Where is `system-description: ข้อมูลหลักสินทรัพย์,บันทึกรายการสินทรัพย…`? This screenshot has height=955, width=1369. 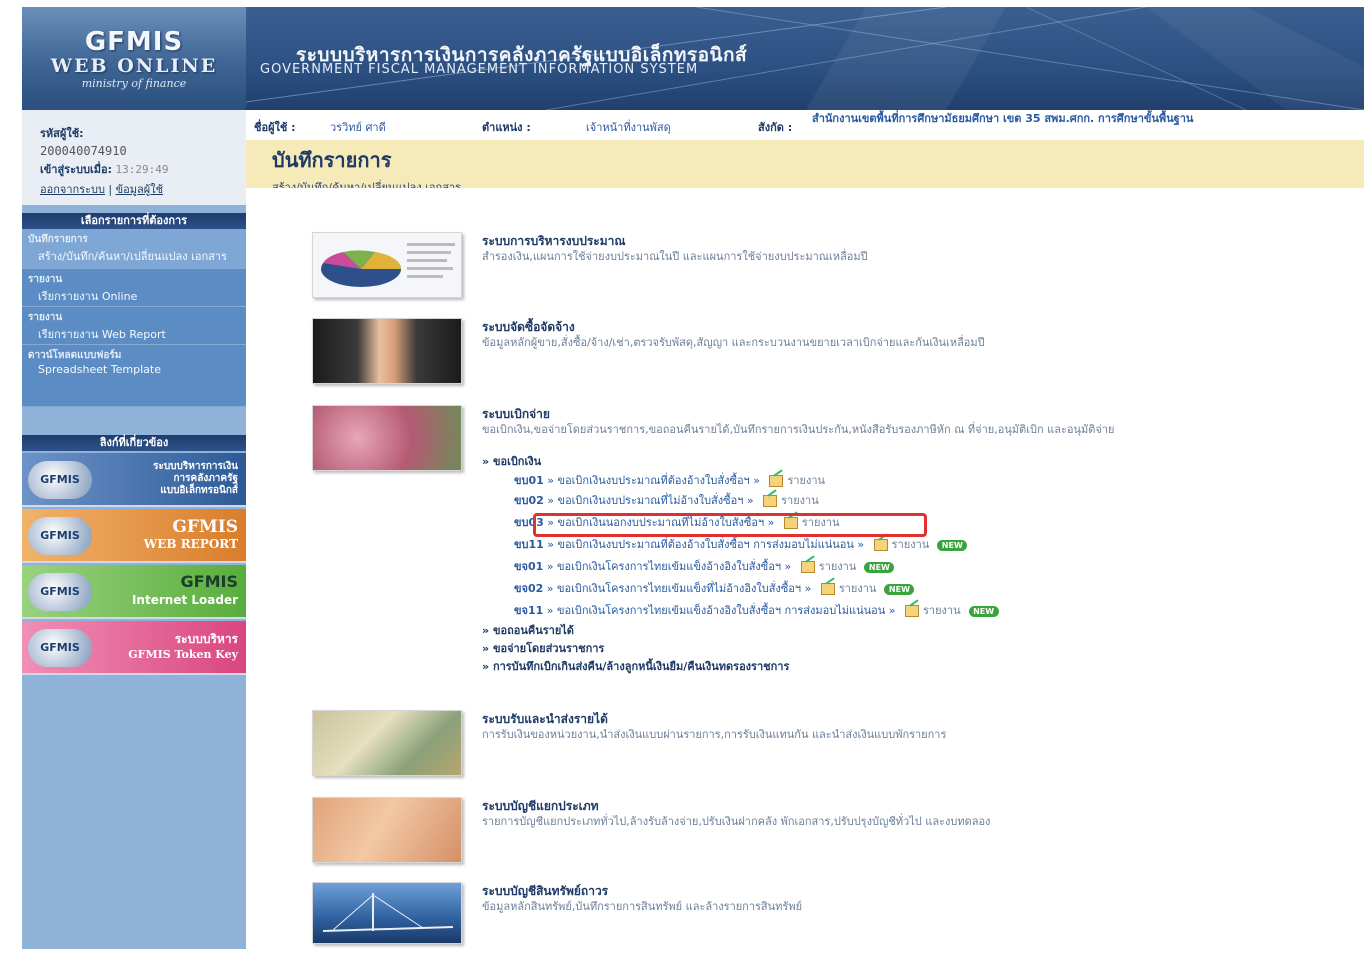 system-description: ข้อมูลหลักสินทรัพย์,บันทึกรายการสินทรัพย… is located at coordinates (642, 906).